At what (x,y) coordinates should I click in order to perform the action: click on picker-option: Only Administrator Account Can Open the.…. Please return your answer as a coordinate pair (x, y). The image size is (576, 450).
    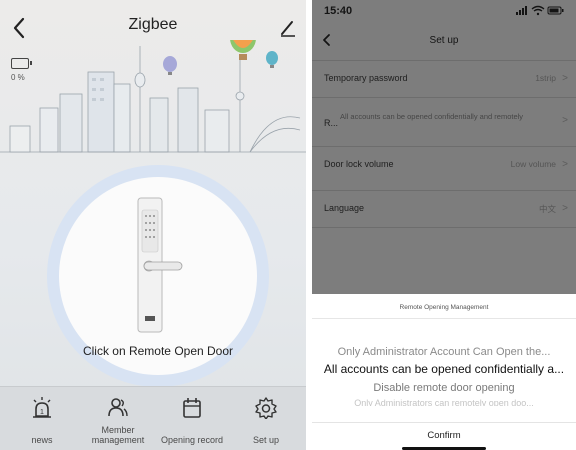
    Looking at the image, I should click on (444, 352).